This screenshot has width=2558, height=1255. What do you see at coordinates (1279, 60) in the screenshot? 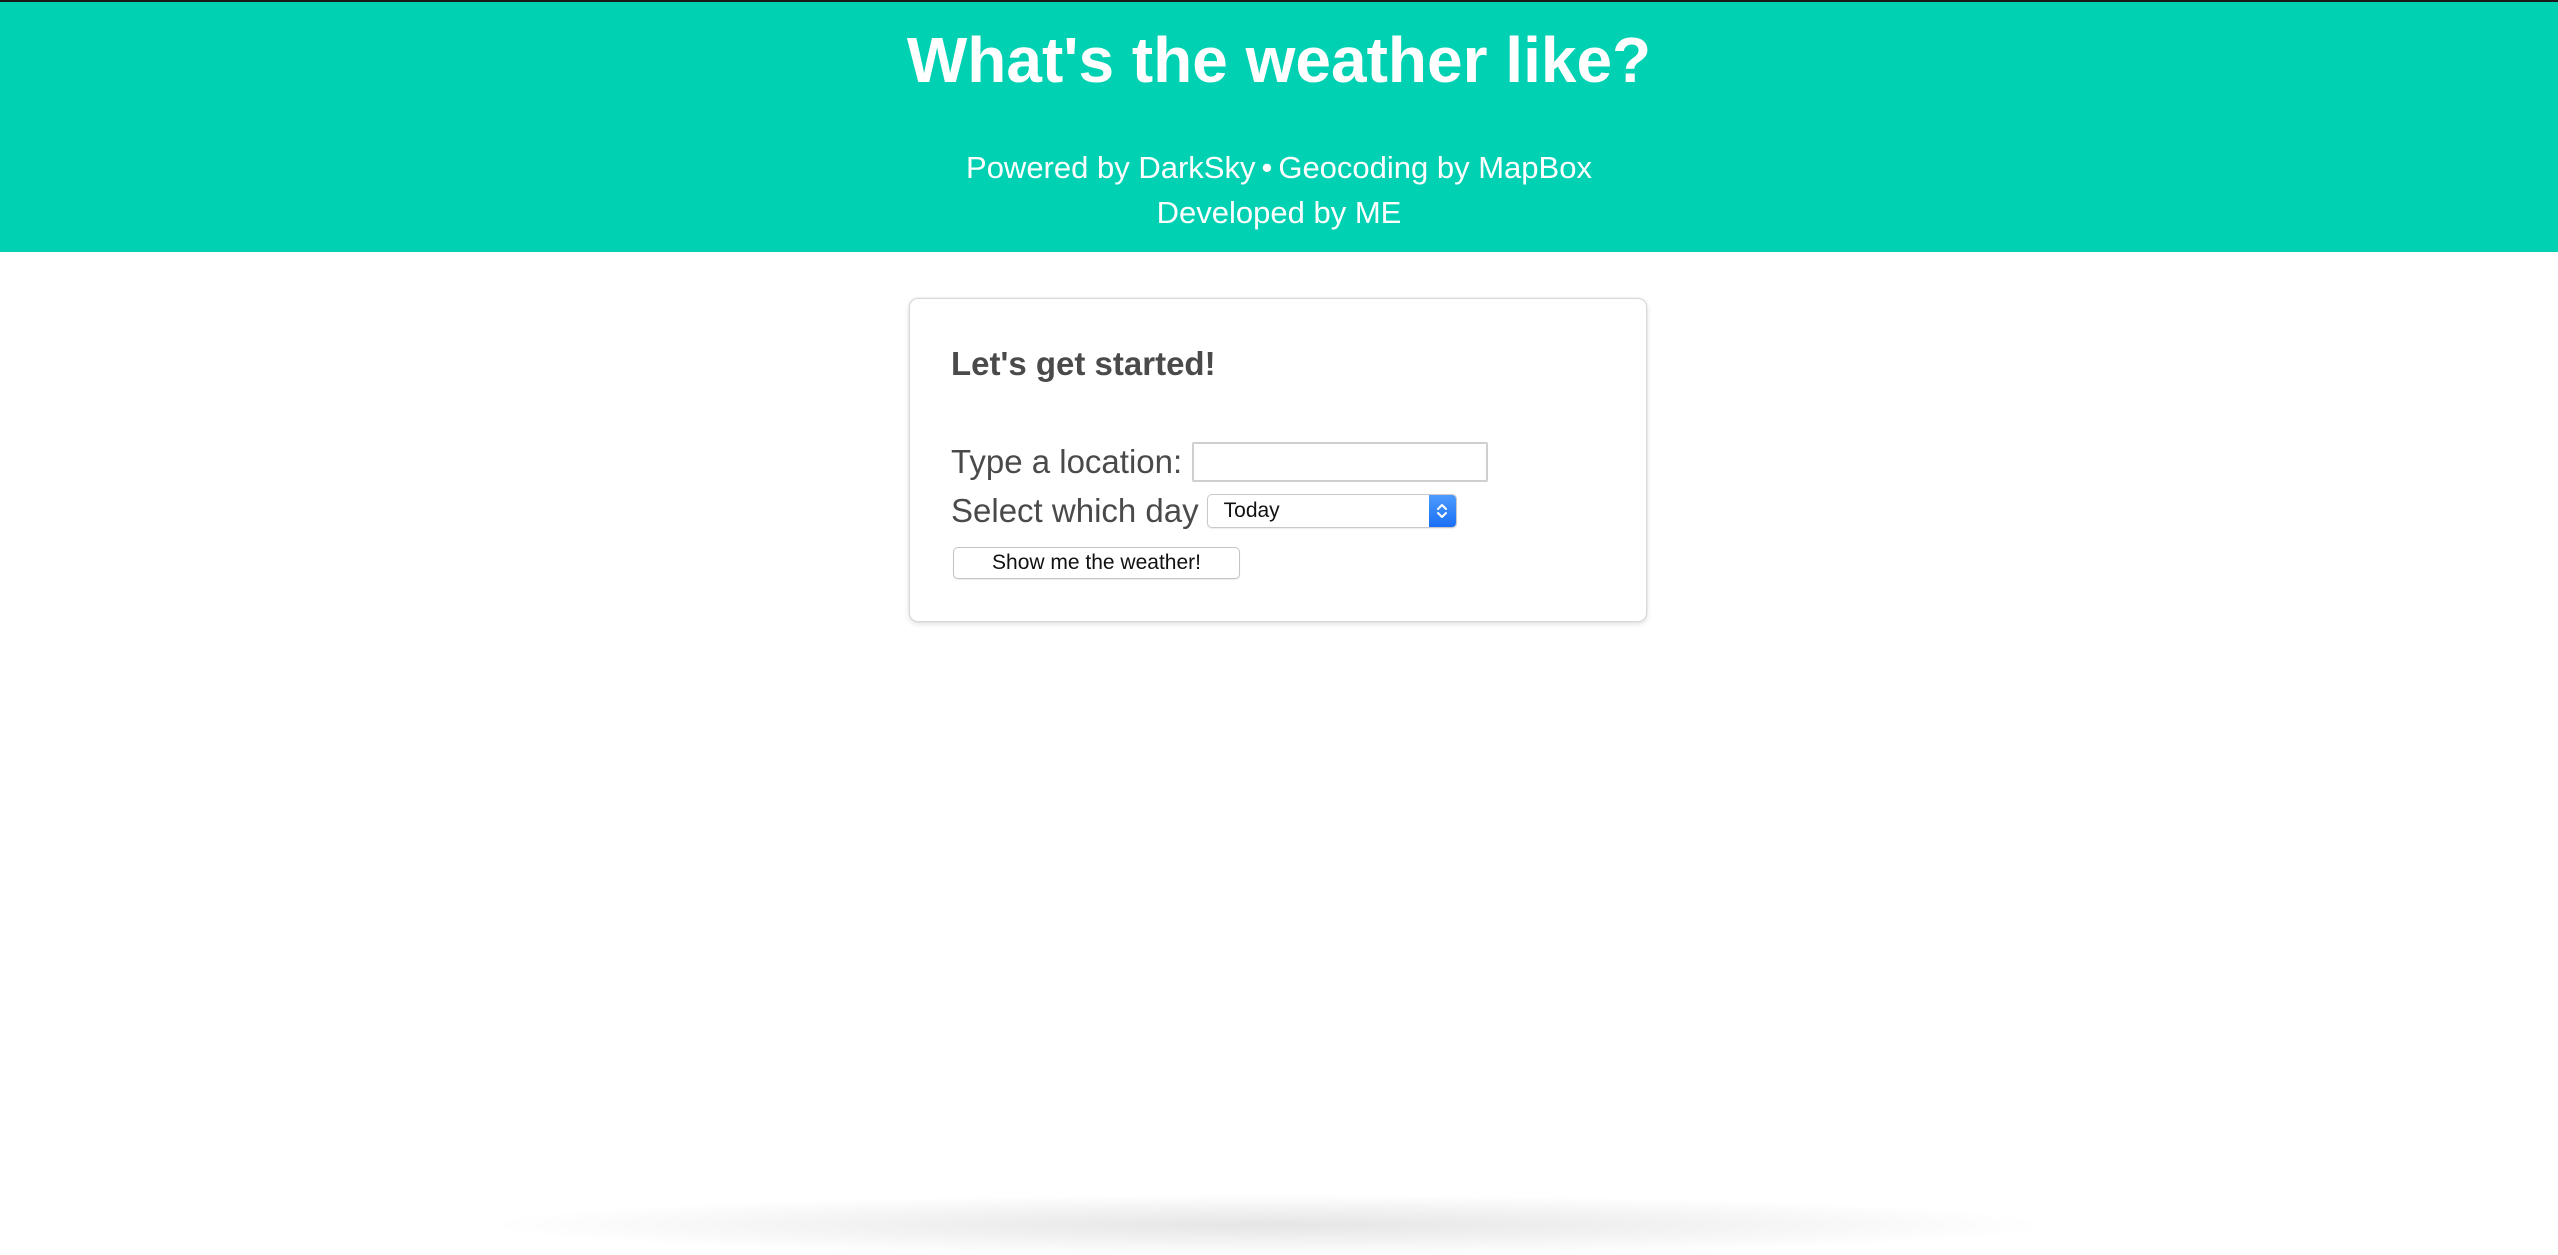
I see `page-title: What's the weather like?` at bounding box center [1279, 60].